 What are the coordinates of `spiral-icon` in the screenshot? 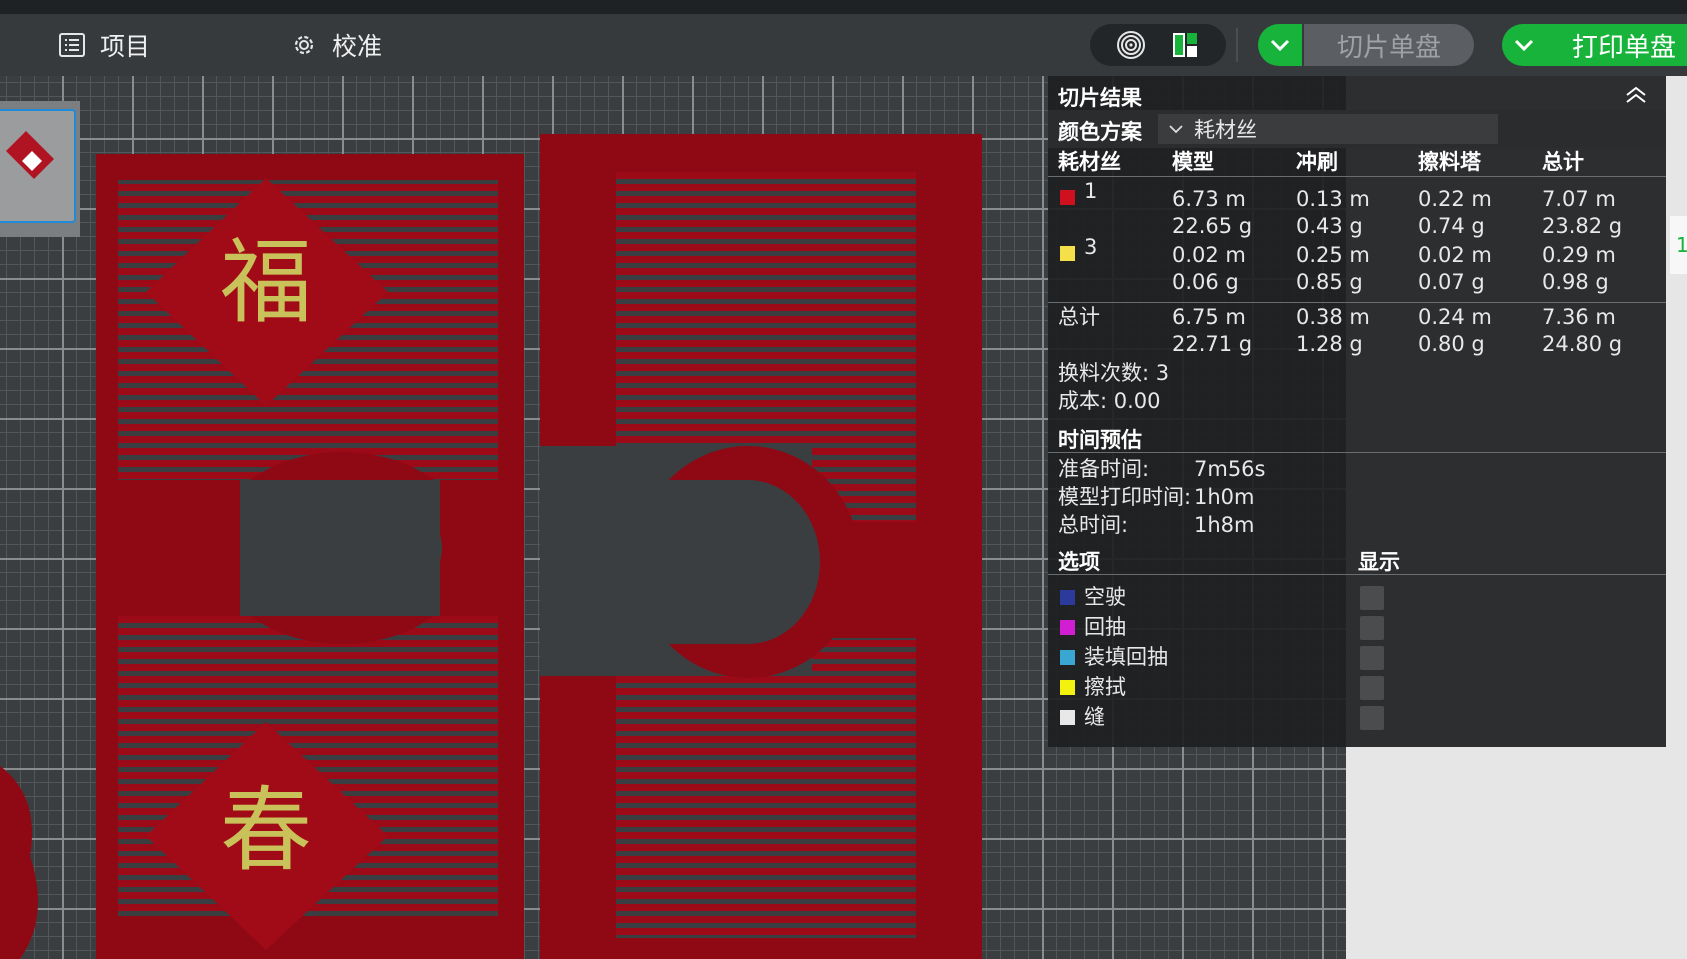 It's located at (1131, 45).